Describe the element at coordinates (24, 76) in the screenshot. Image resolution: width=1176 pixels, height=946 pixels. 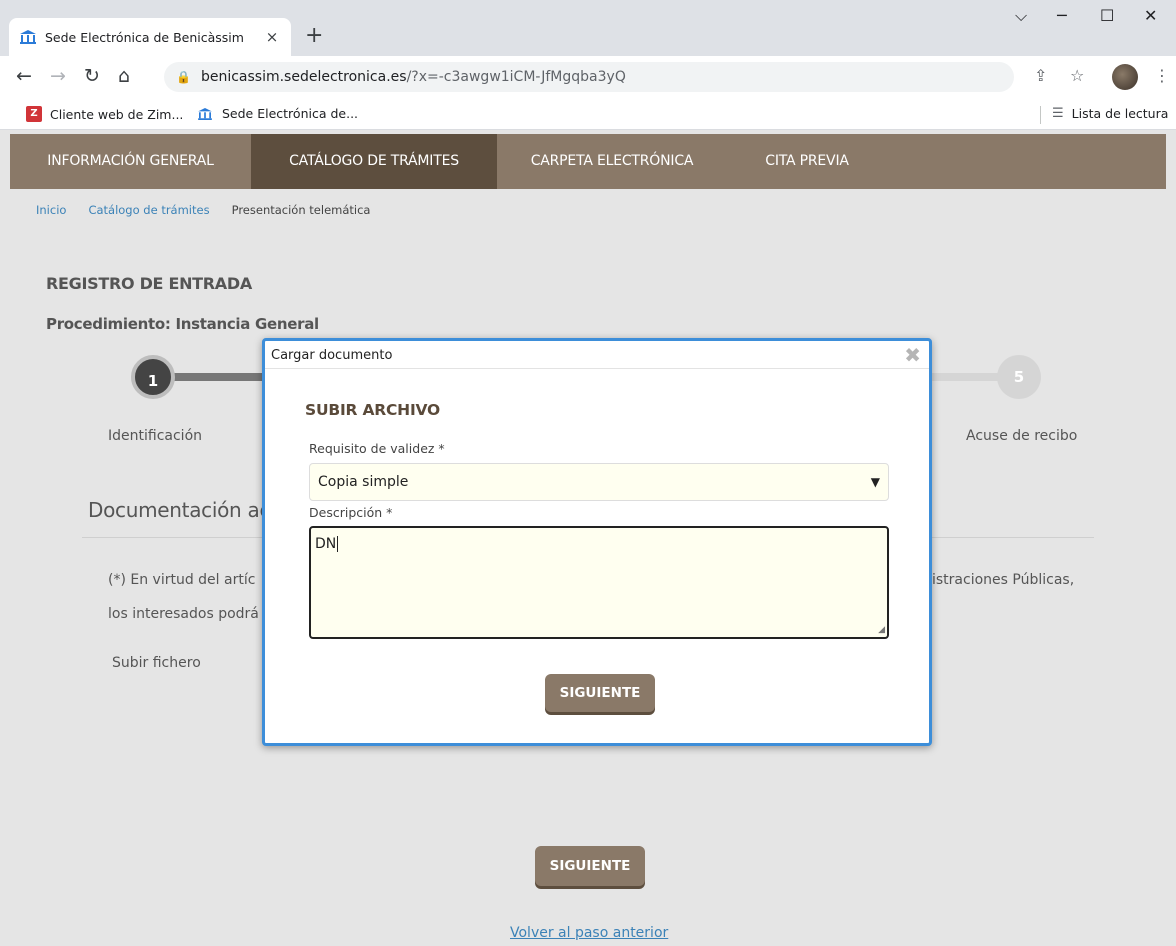
I see `back-arrow-icon: ←` at that location.